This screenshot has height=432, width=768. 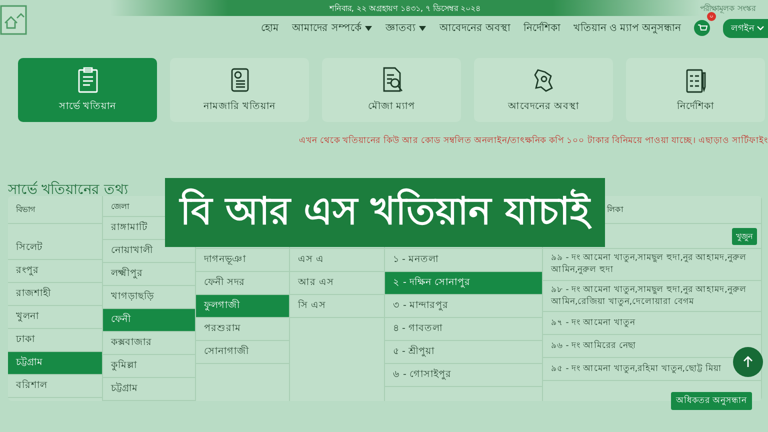 I want to click on list-item: এস এ, so click(x=311, y=260).